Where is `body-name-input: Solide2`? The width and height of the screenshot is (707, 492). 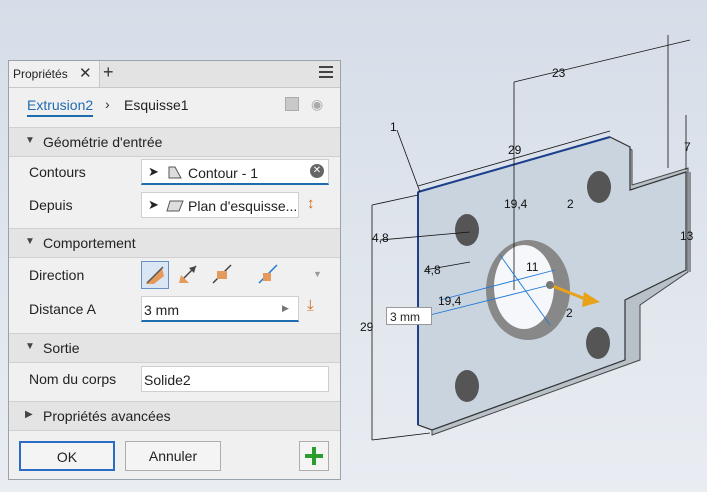 body-name-input: Solide2 is located at coordinates (235, 379).